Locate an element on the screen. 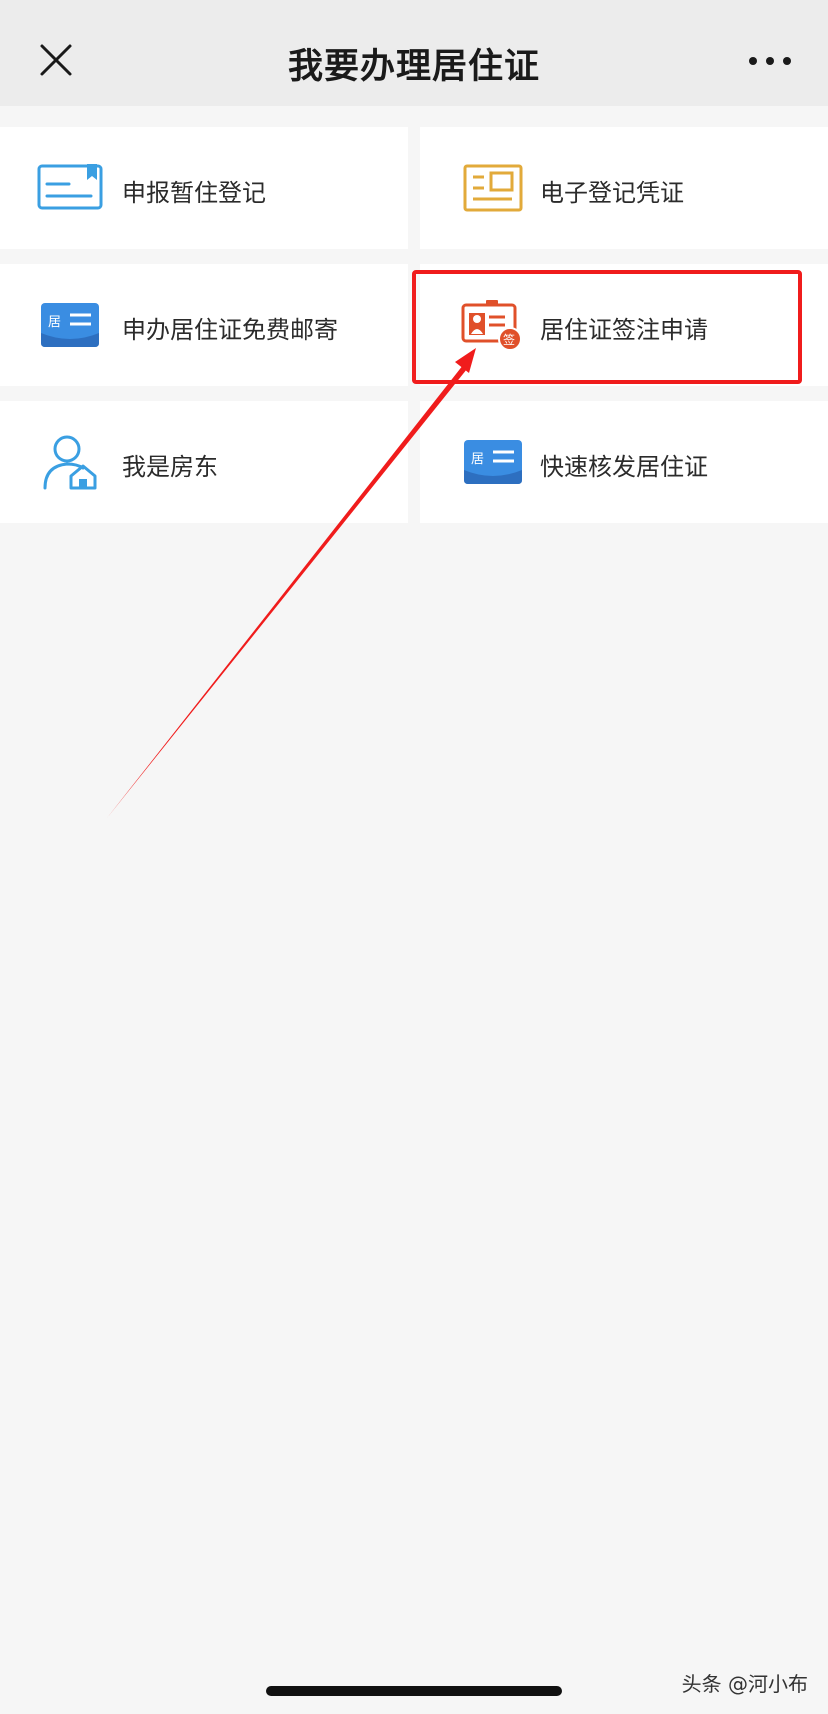 The width and height of the screenshot is (828, 1714). service-label: 电子登记凭证 is located at coordinates (612, 193).